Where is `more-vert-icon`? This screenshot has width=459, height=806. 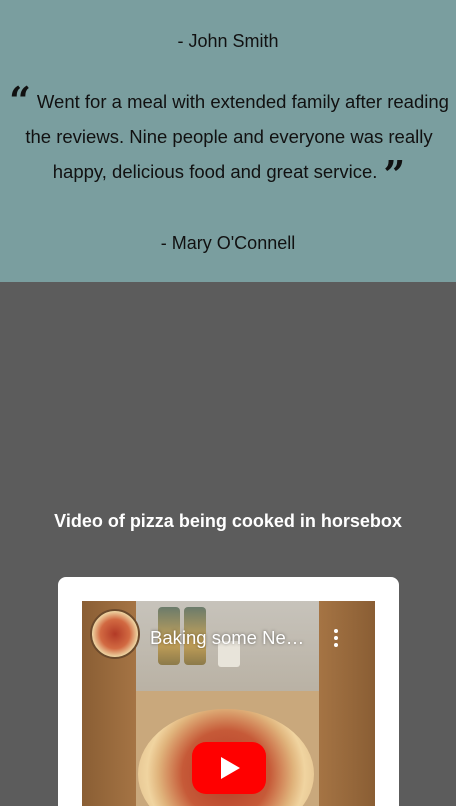 more-vert-icon is located at coordinates (336, 638).